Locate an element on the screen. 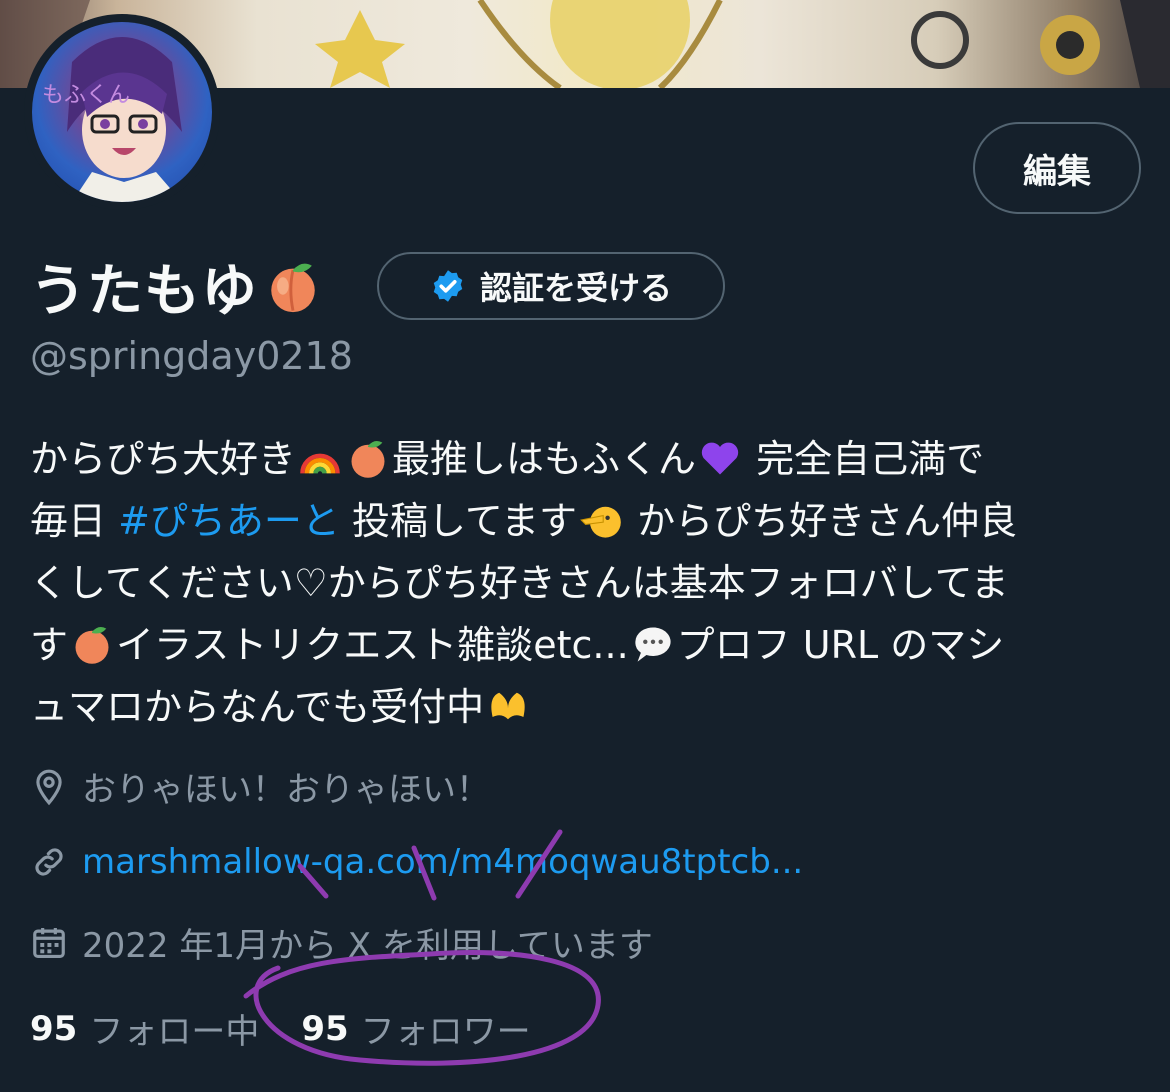 The height and width of the screenshot is (1092, 1170). bio-text: 最推しはもふくん is located at coordinates (544, 459).